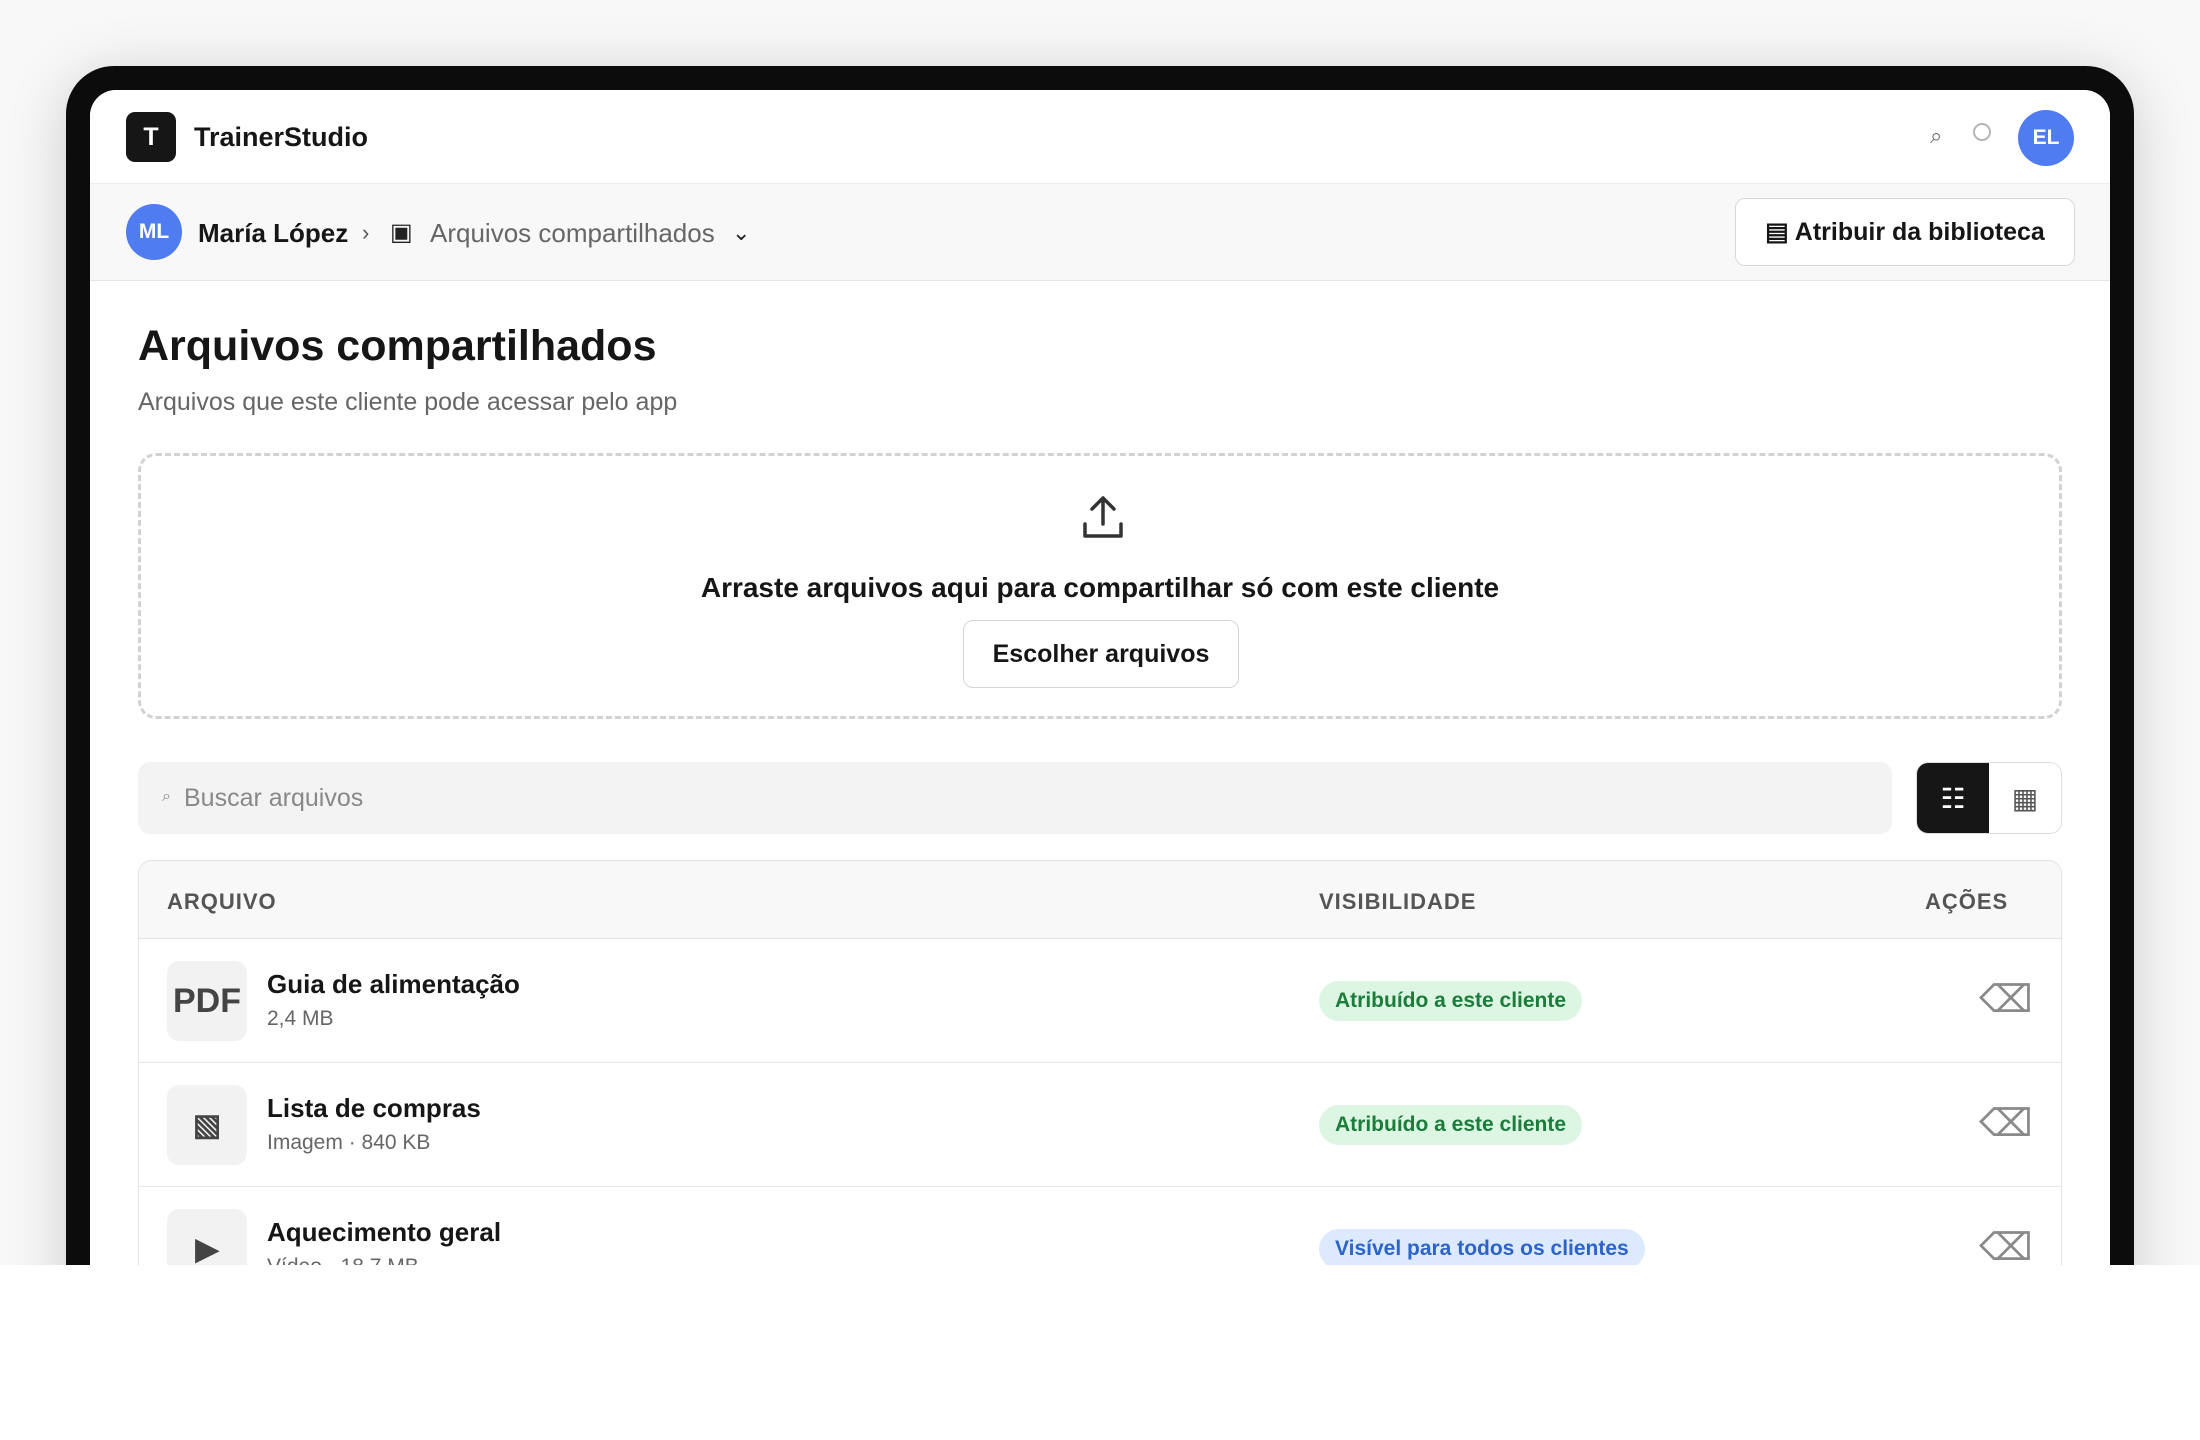  I want to click on view-toggle: ☷ ▦, so click(1989, 798).